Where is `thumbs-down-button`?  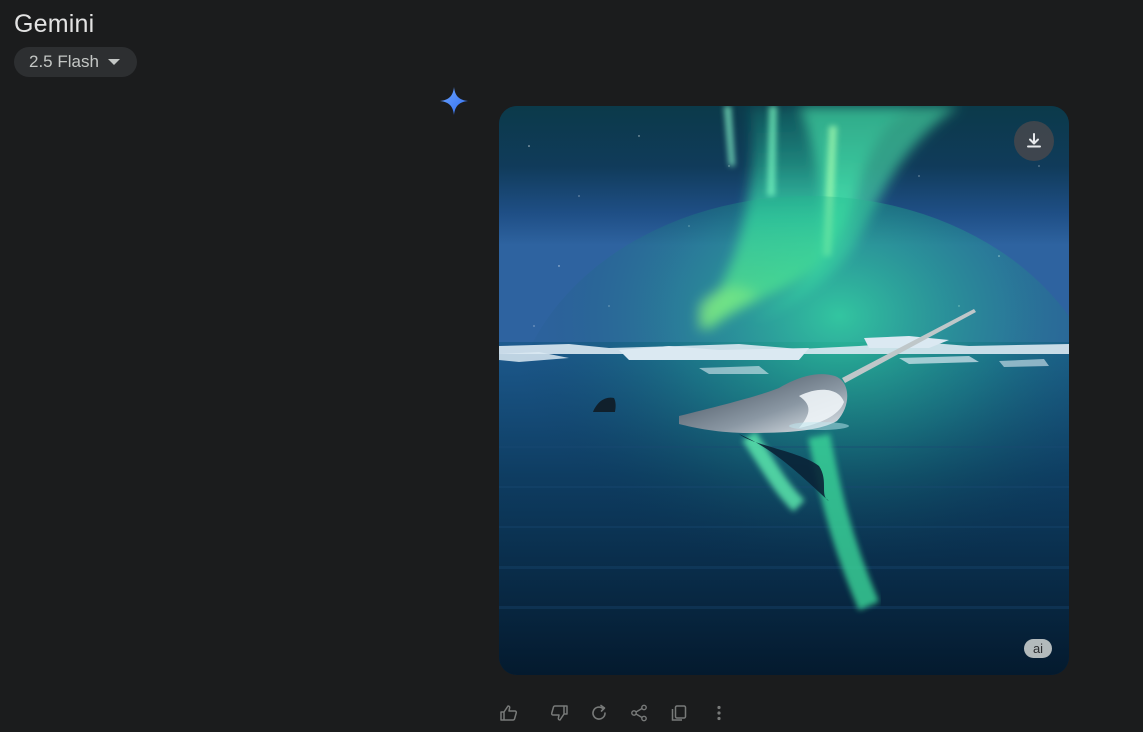 thumbs-down-button is located at coordinates (559, 713).